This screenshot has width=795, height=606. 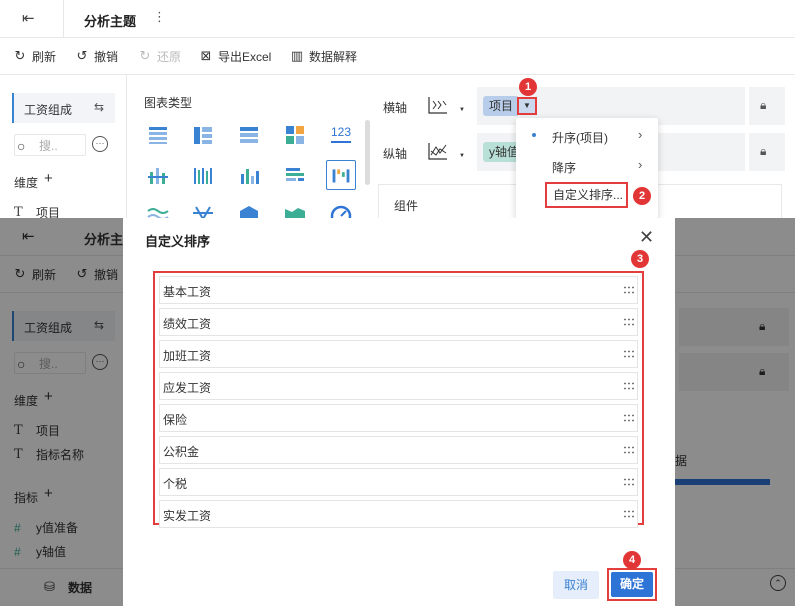 What do you see at coordinates (398, 482) in the screenshot?
I see `sort-list-item: 个税` at bounding box center [398, 482].